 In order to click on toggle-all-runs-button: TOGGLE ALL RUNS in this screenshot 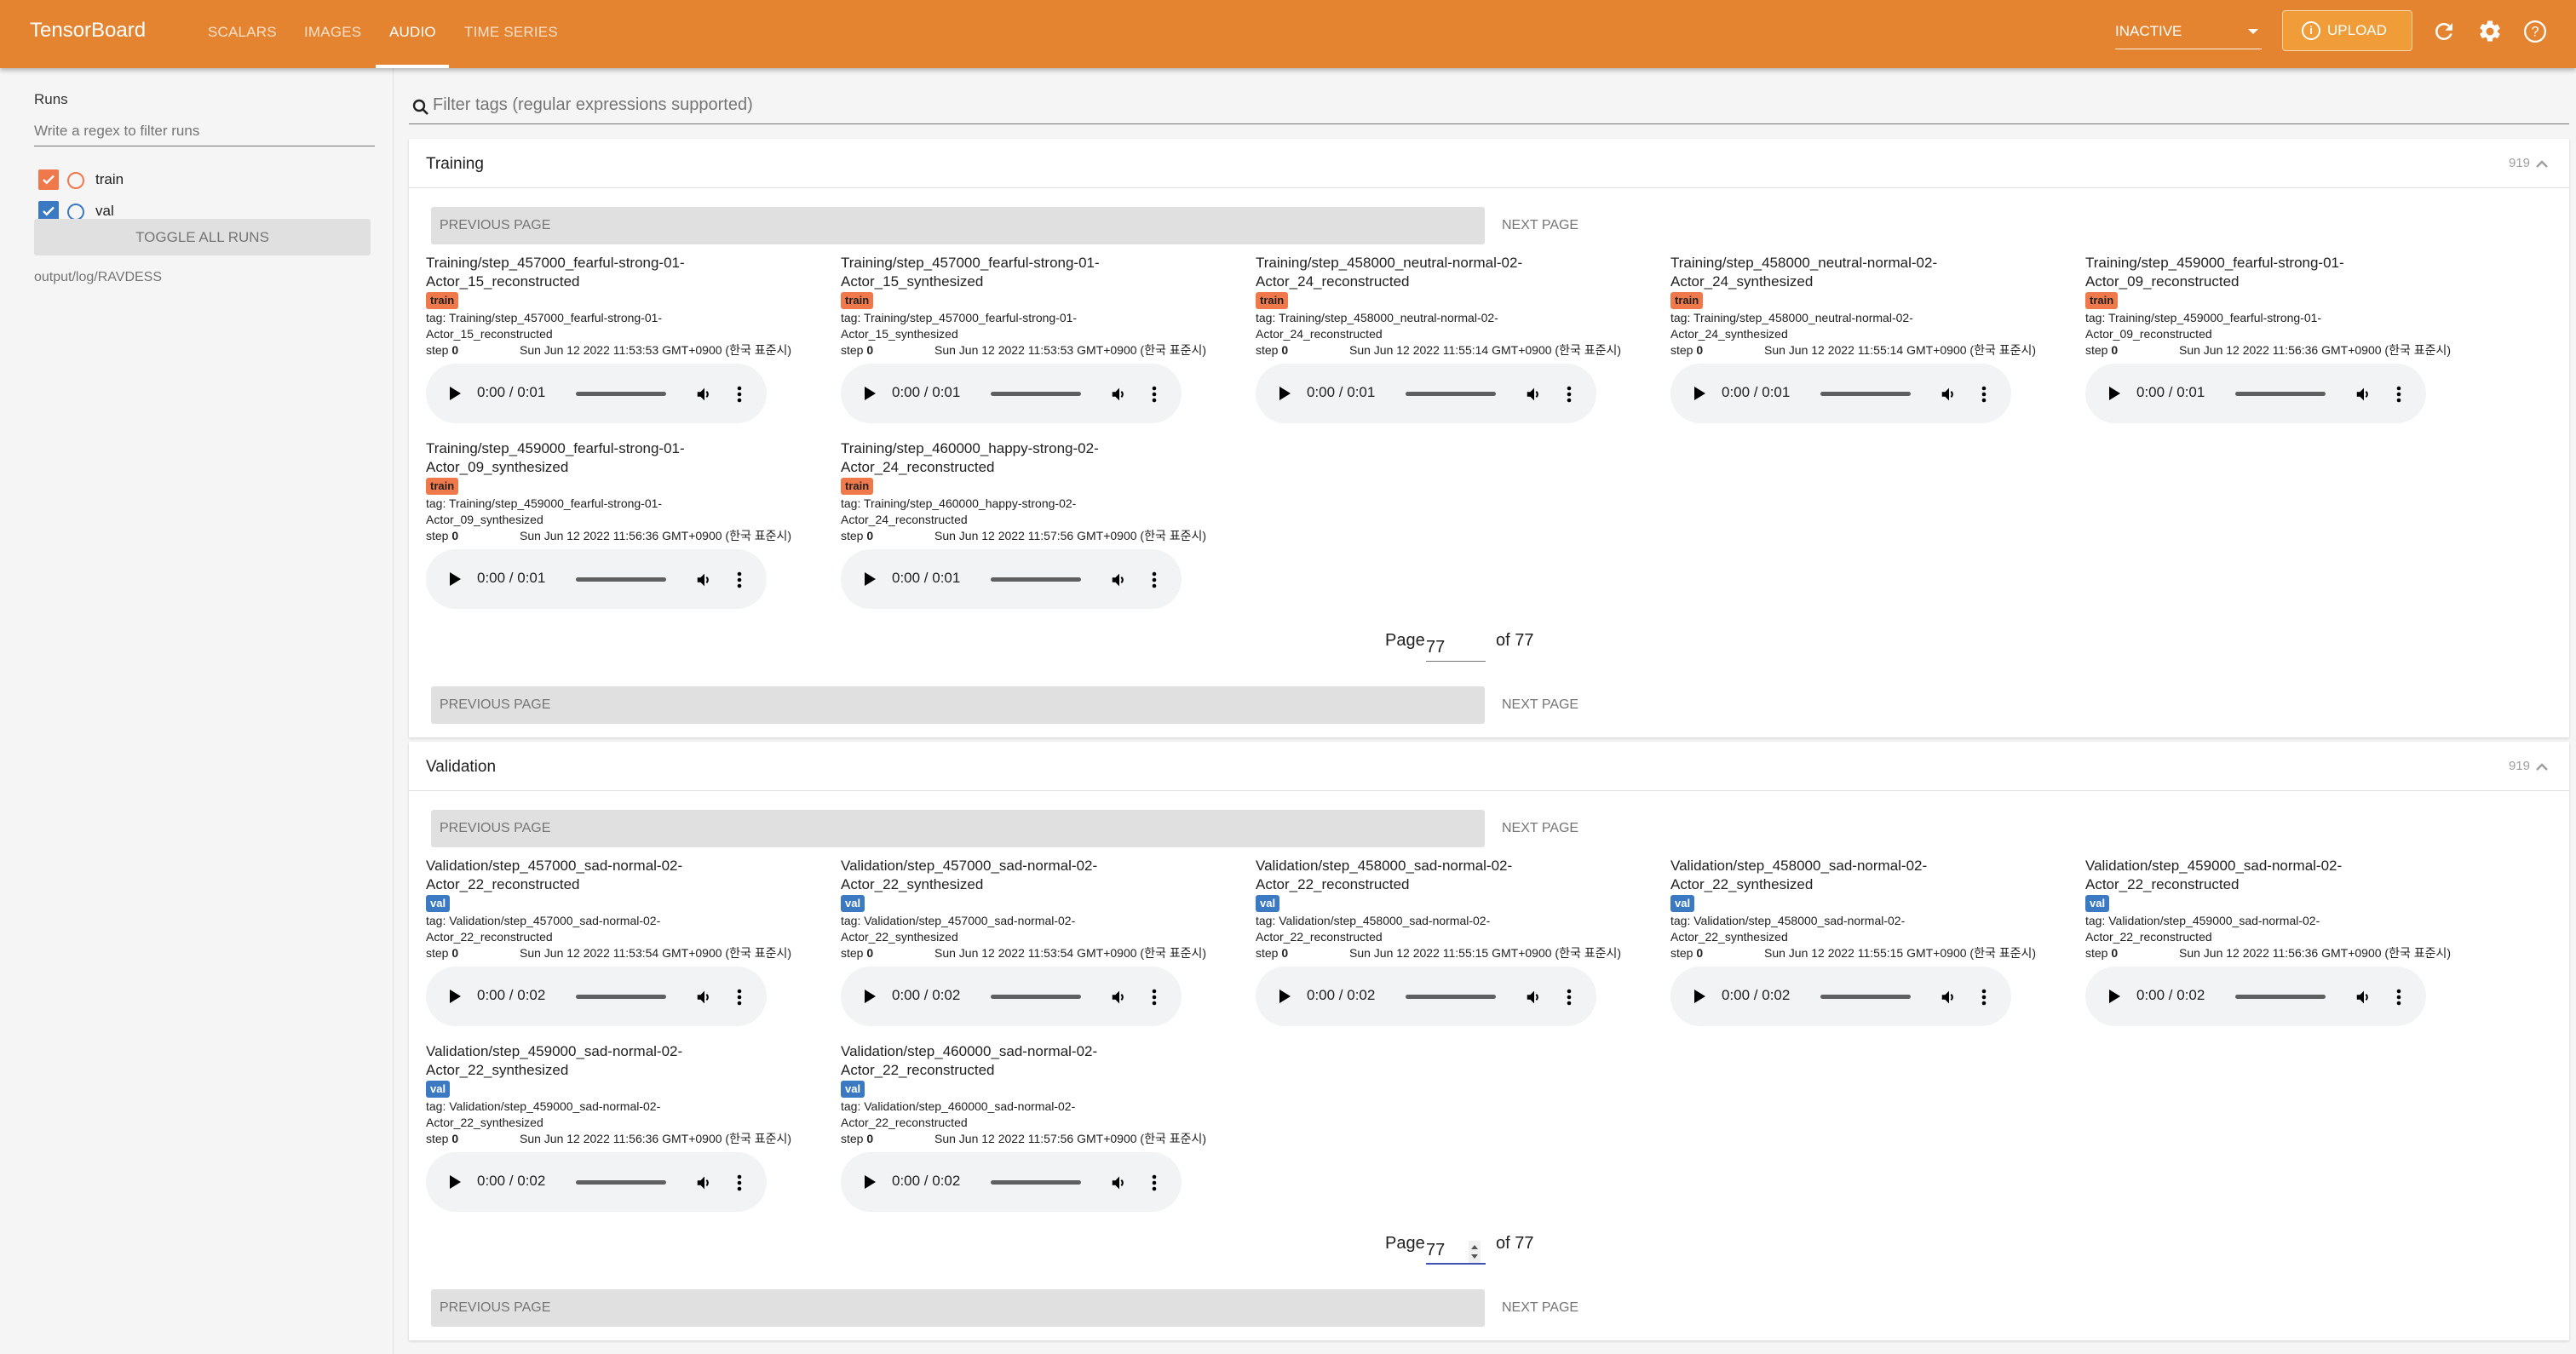, I will do `click(203, 237)`.